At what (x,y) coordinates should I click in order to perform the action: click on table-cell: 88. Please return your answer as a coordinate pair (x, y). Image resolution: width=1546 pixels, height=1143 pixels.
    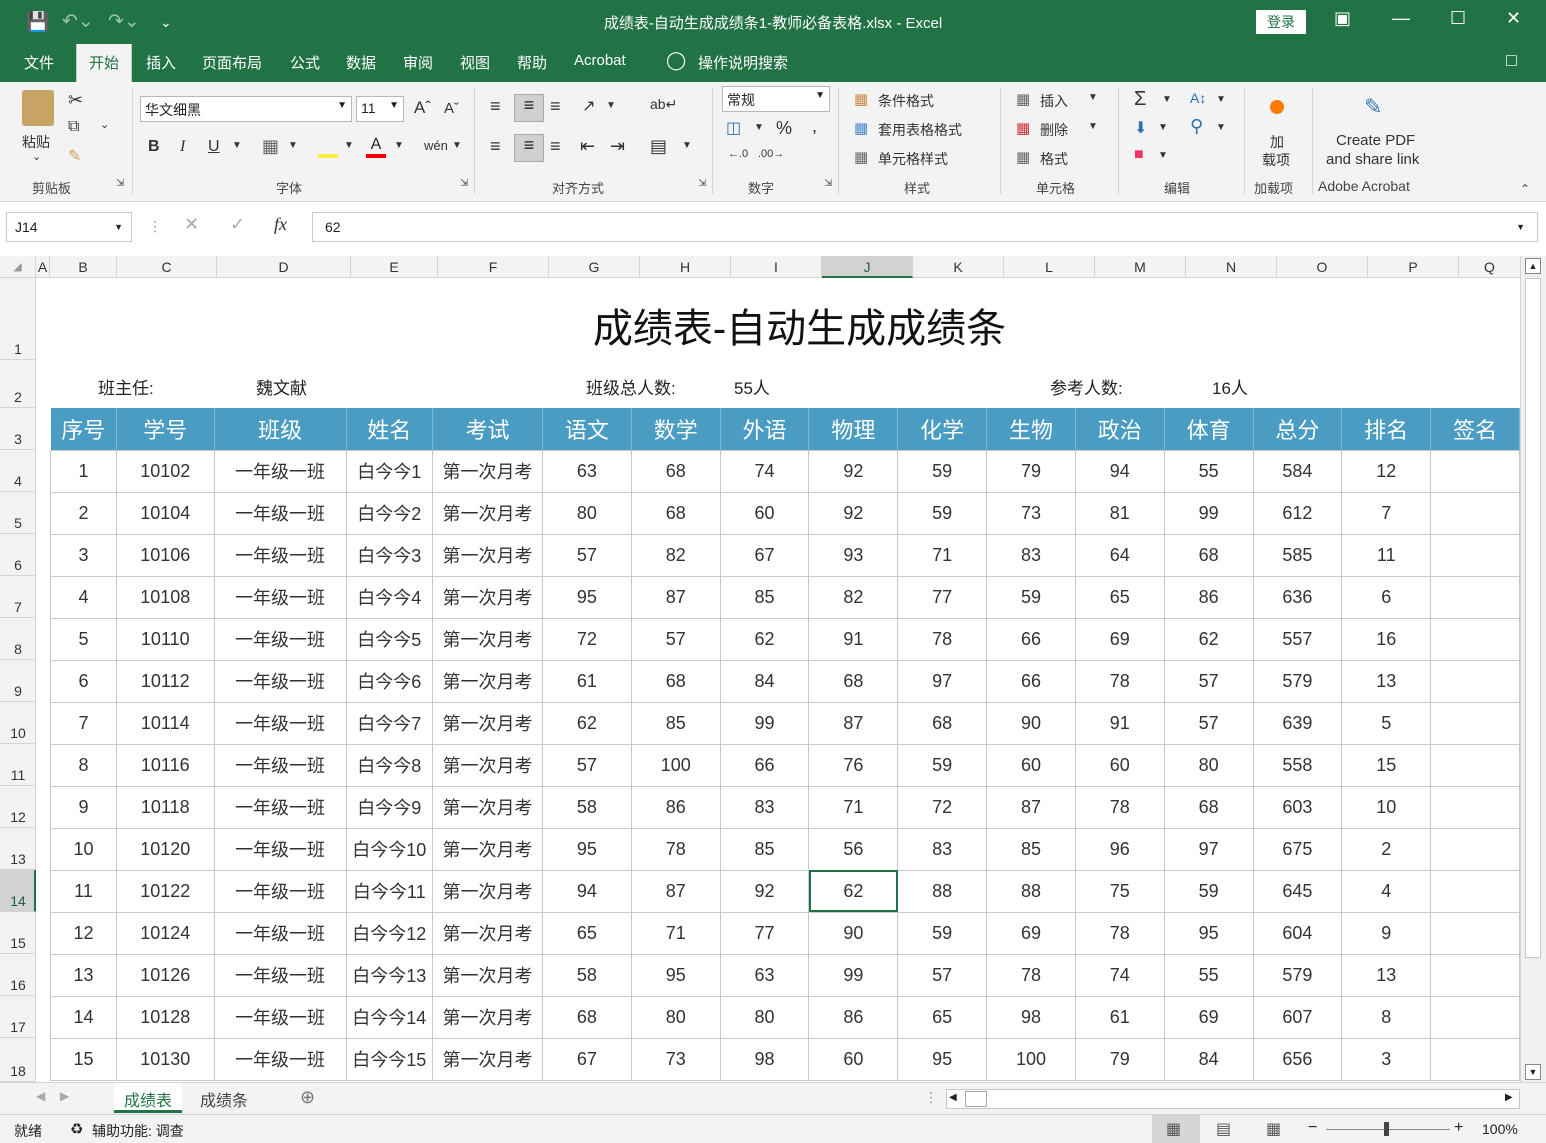
    Looking at the image, I should click on (1031, 891).